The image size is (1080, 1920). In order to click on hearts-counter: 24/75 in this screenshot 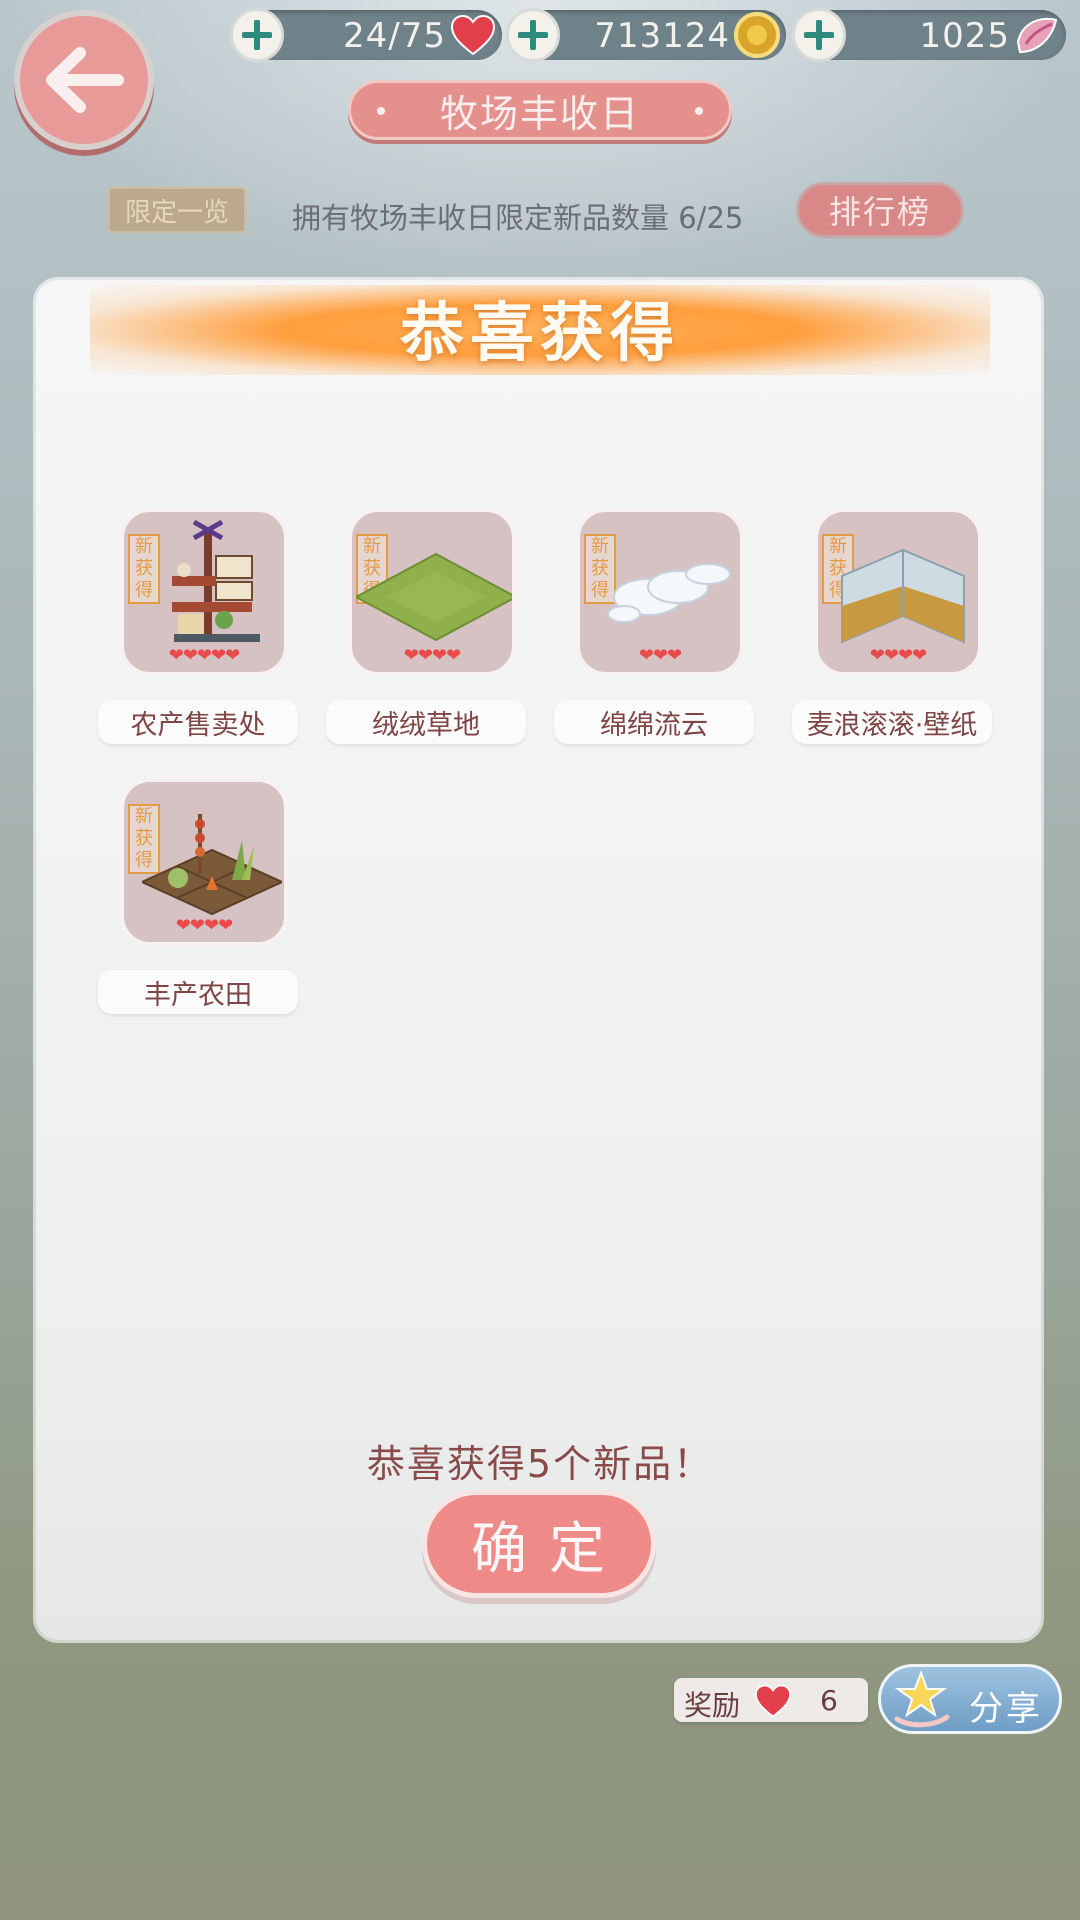, I will do `click(366, 35)`.